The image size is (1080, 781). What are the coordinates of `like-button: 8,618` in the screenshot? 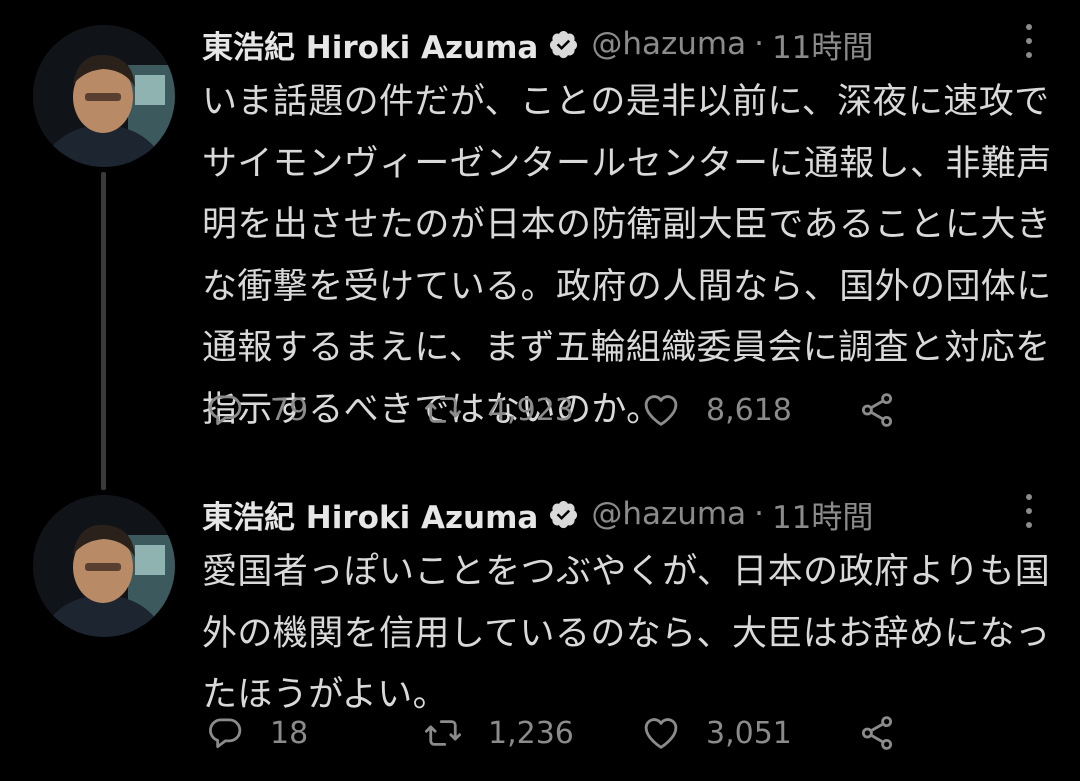 It's located at (716, 410).